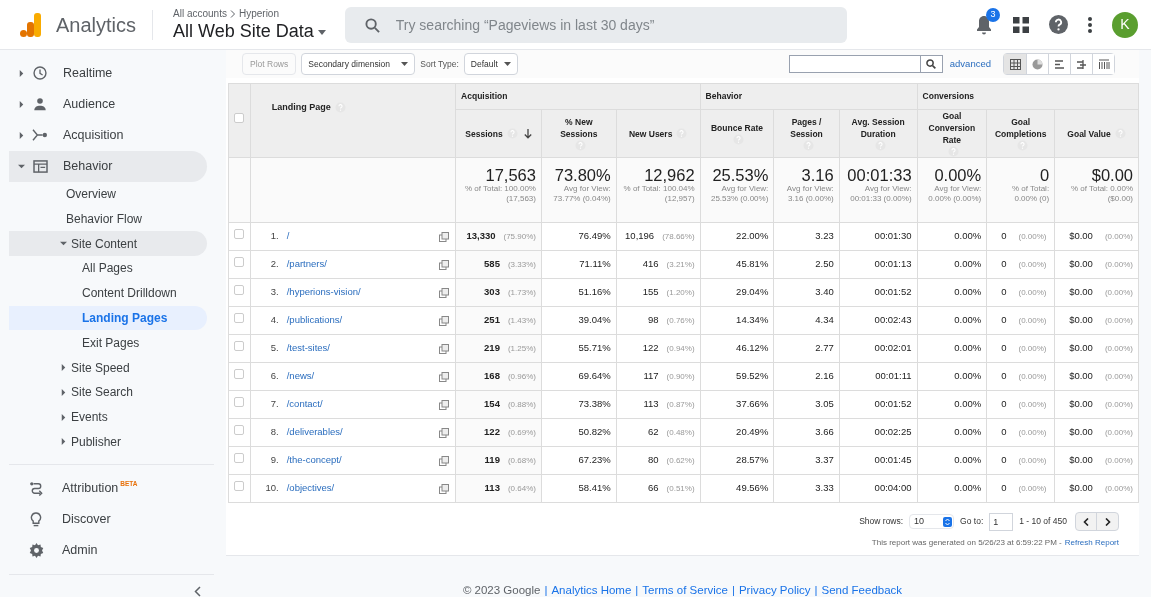 This screenshot has height=597, width=1151. I want to click on nav-item: Site Content, so click(108, 244).